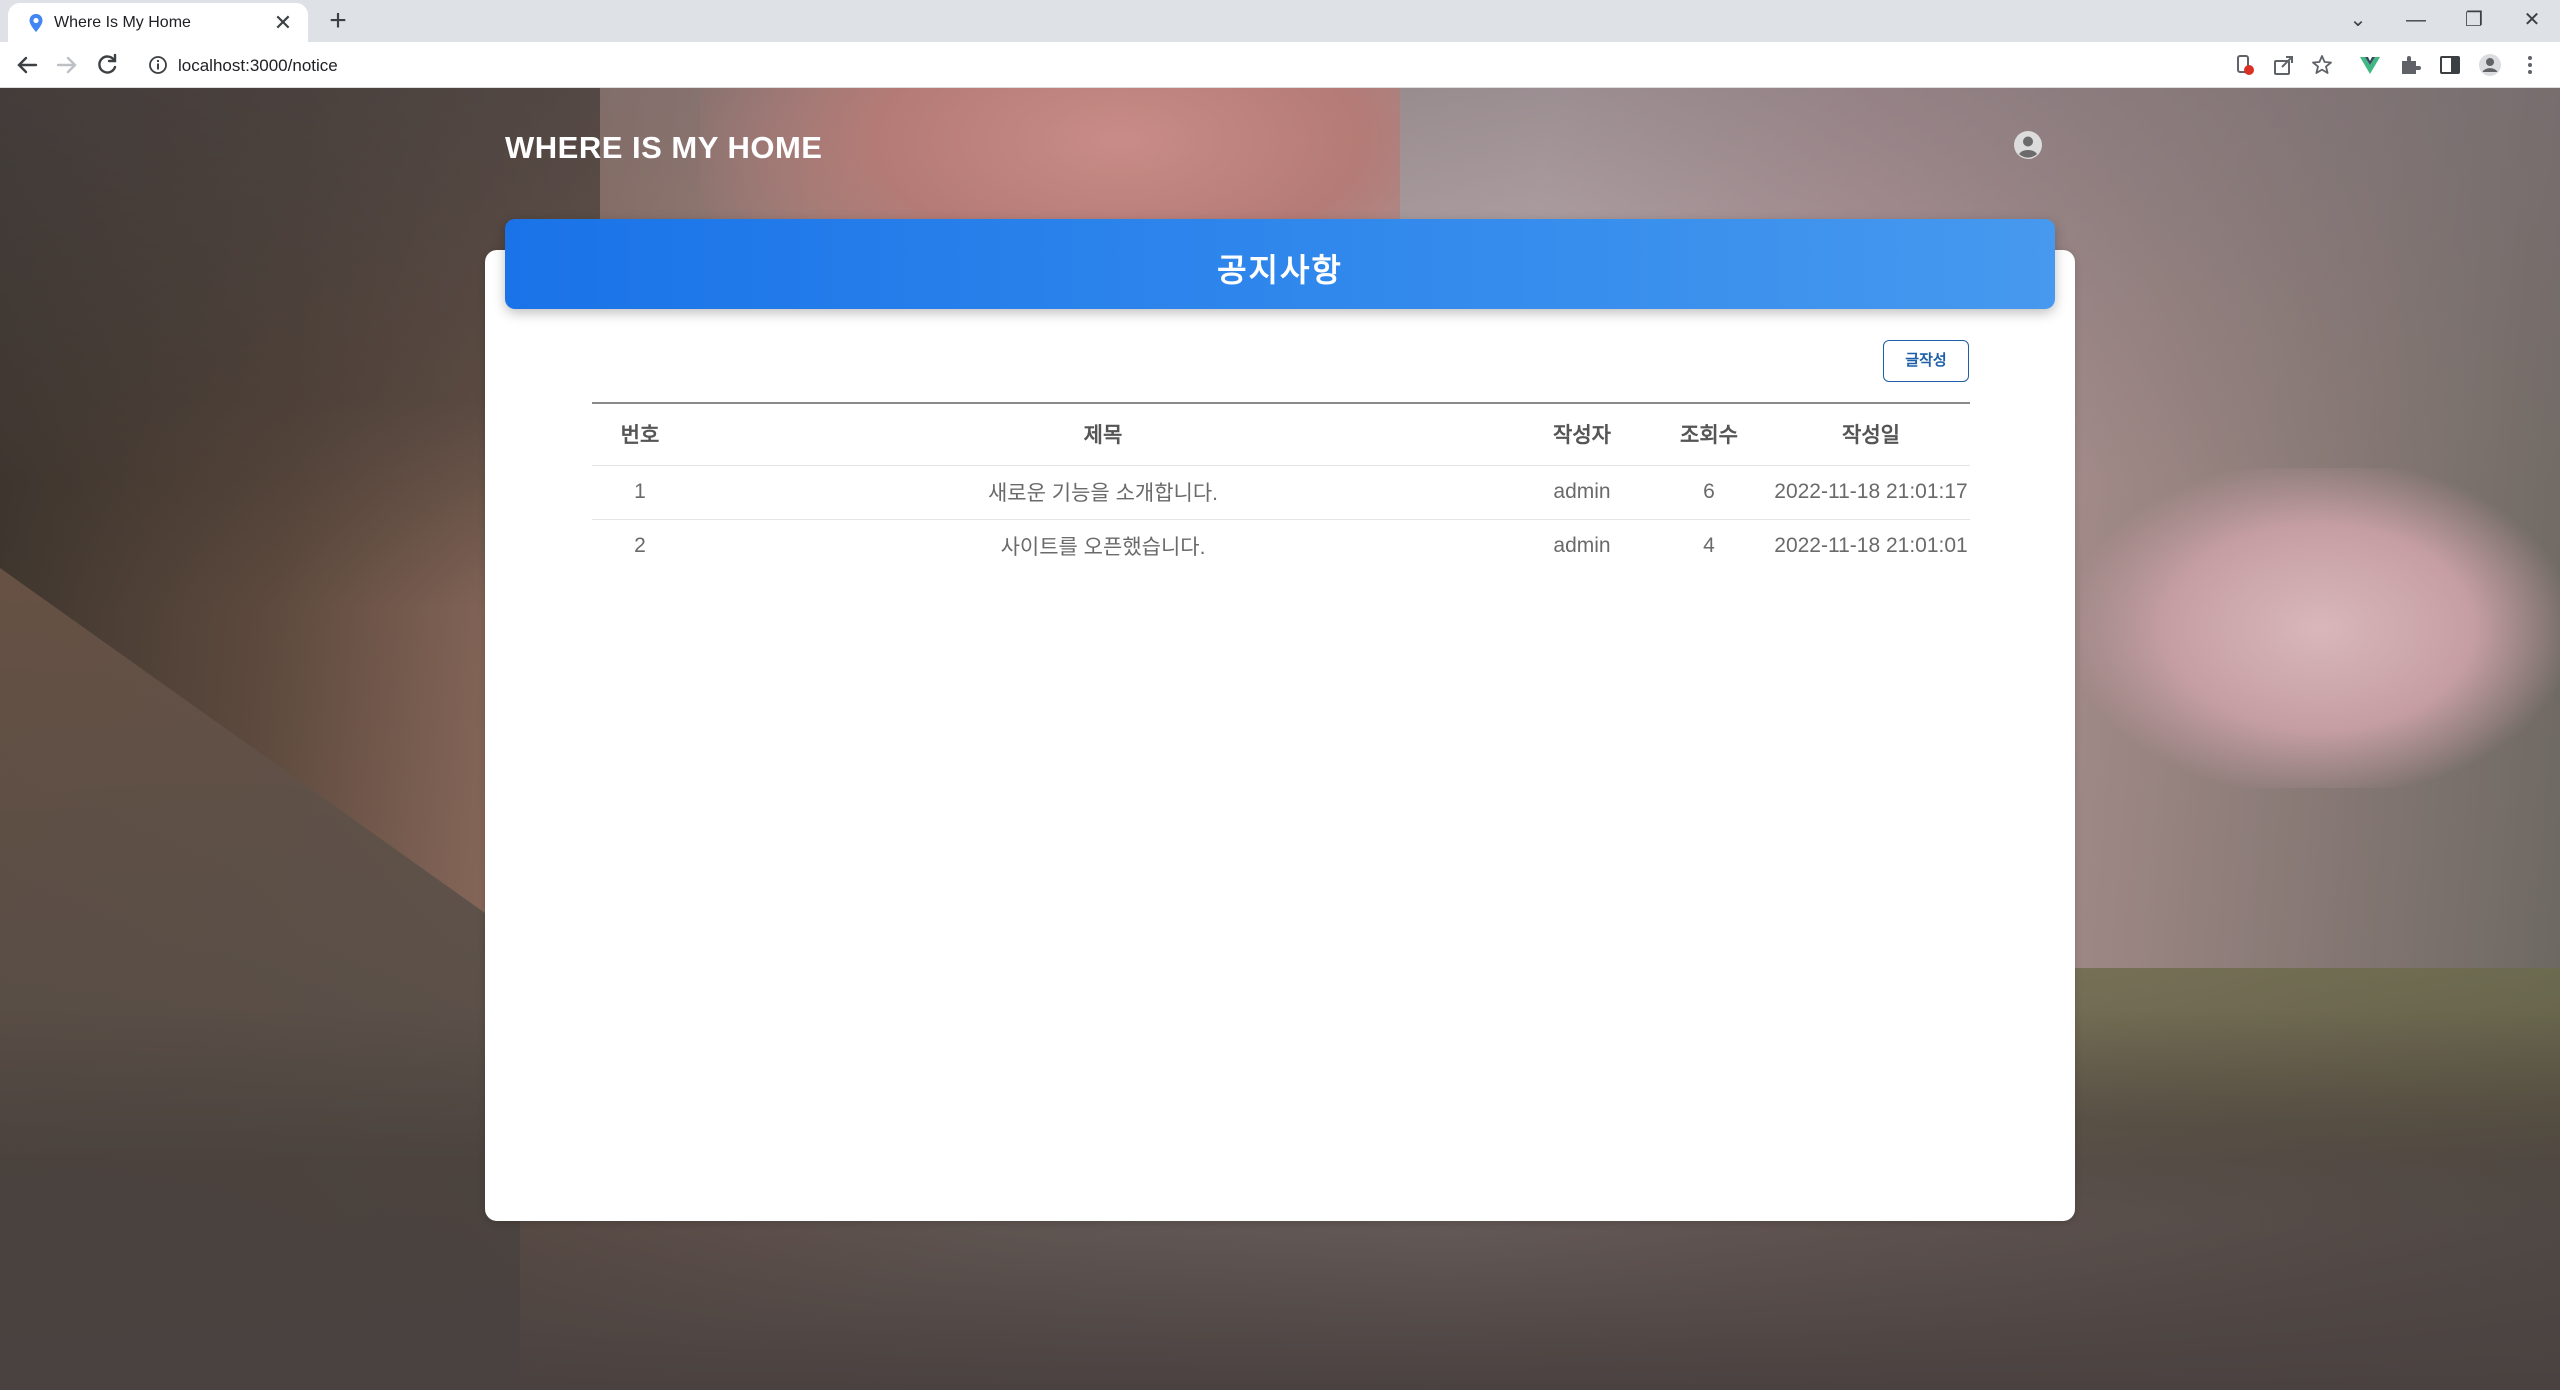 The image size is (2560, 1390). I want to click on browser-toolbar: localhost:3000/notice, so click(1280, 65).